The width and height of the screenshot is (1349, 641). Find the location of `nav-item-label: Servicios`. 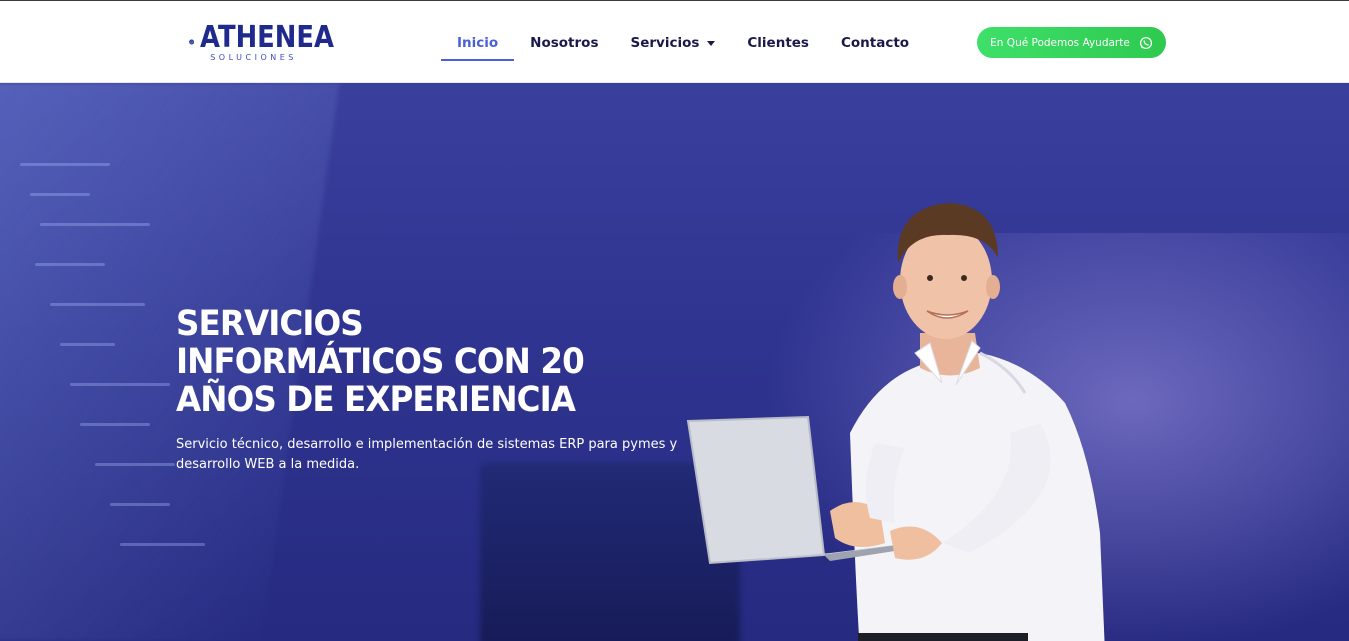

nav-item-label: Servicios is located at coordinates (665, 43).